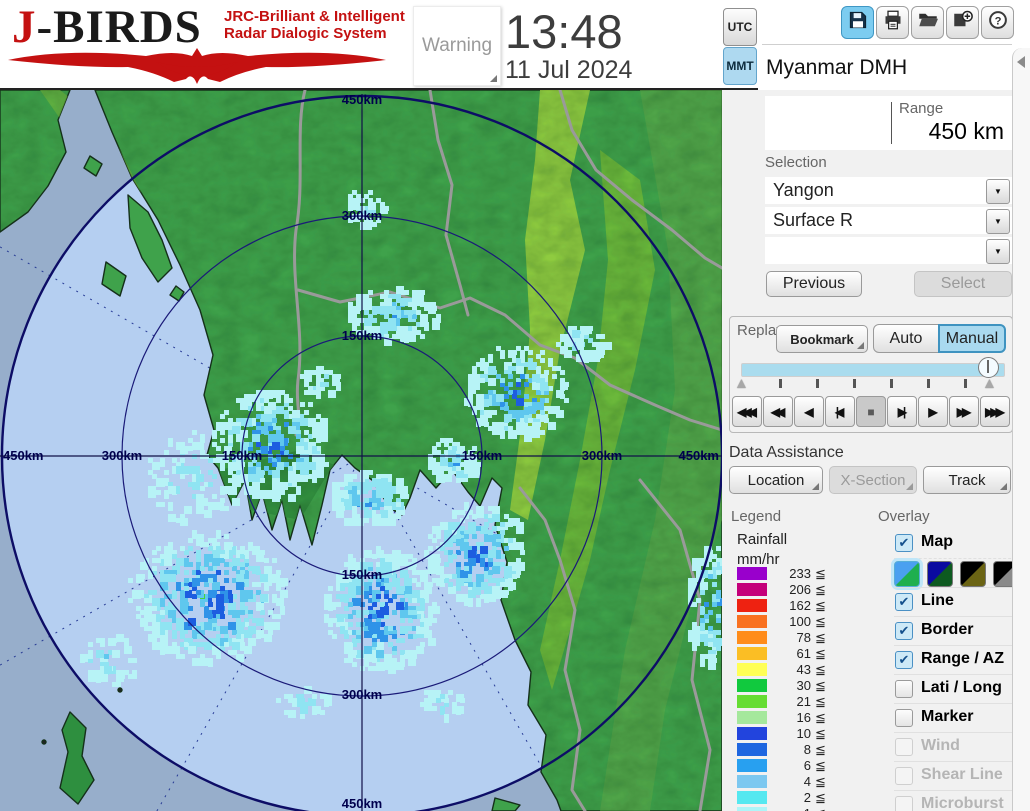  I want to click on panel-splitter, so click(1021, 429).